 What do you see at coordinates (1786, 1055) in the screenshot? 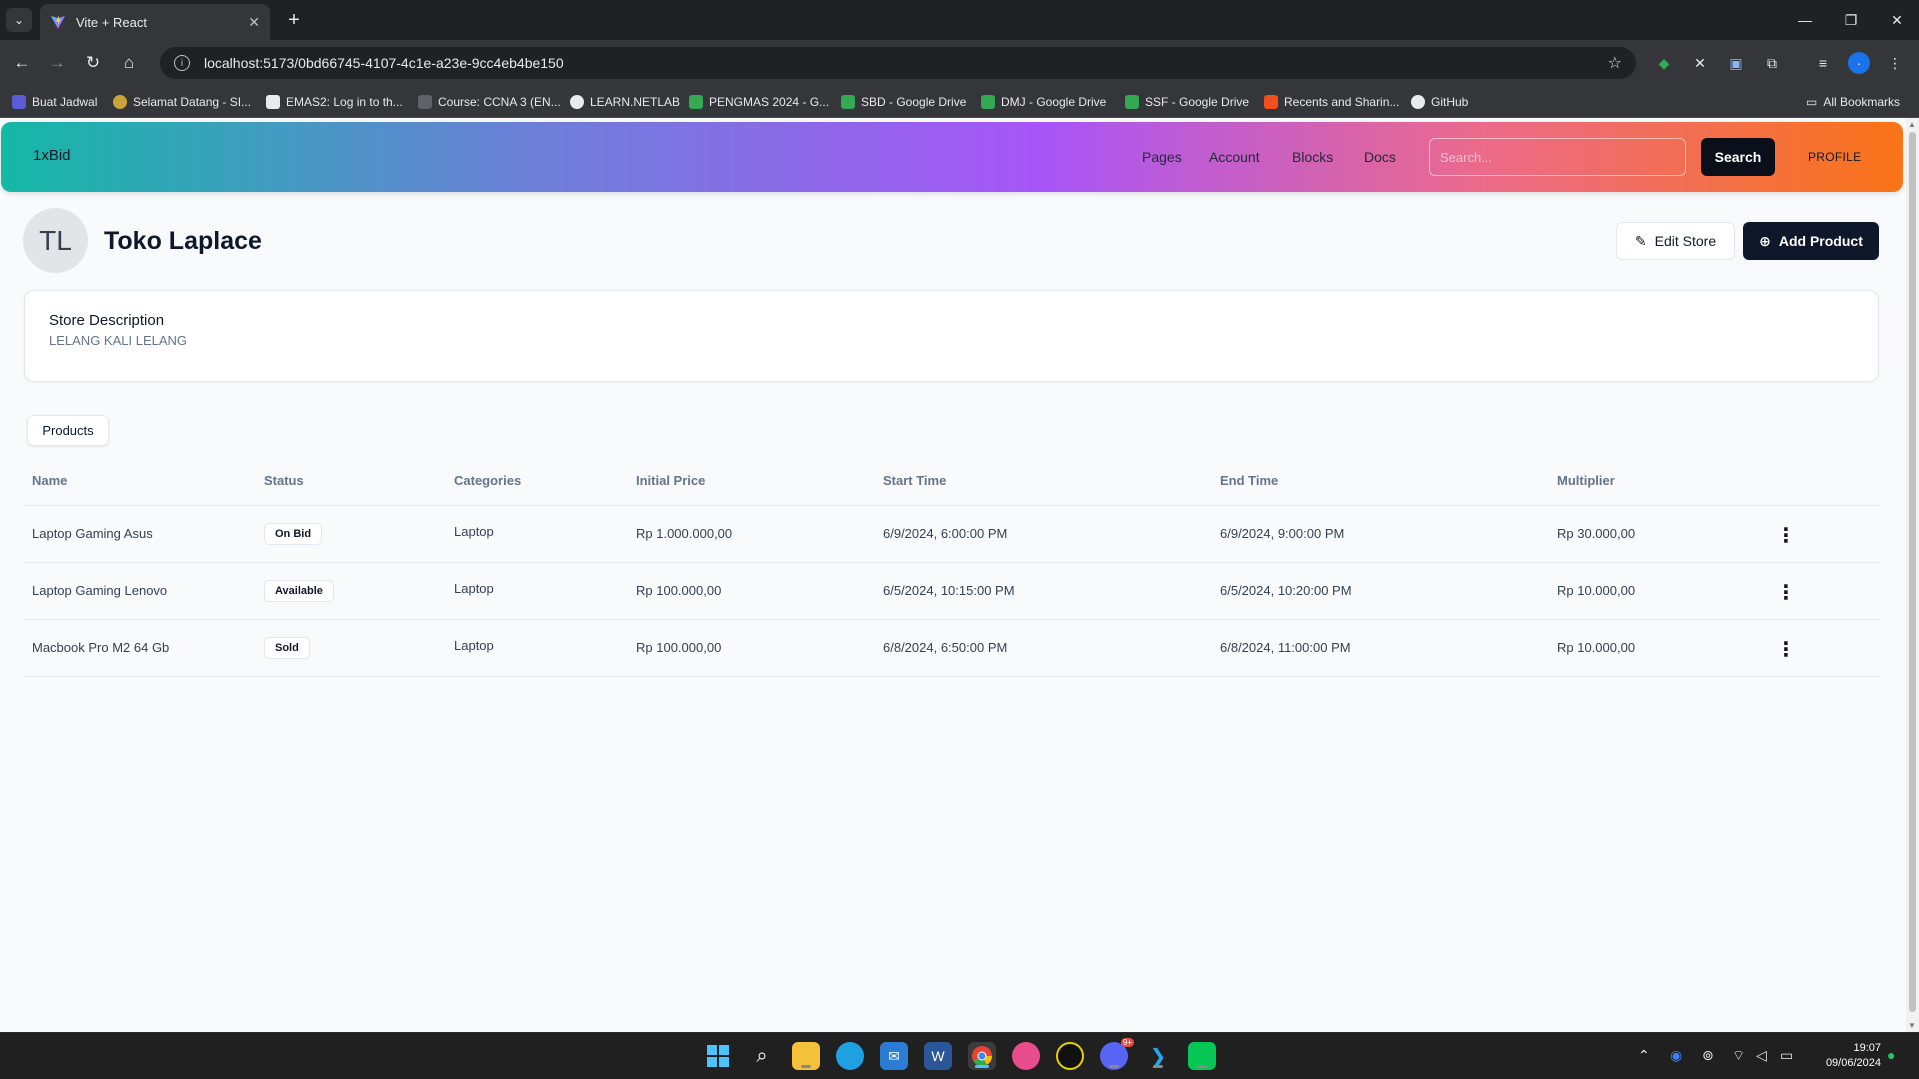
I see `battery-icon: ▭` at bounding box center [1786, 1055].